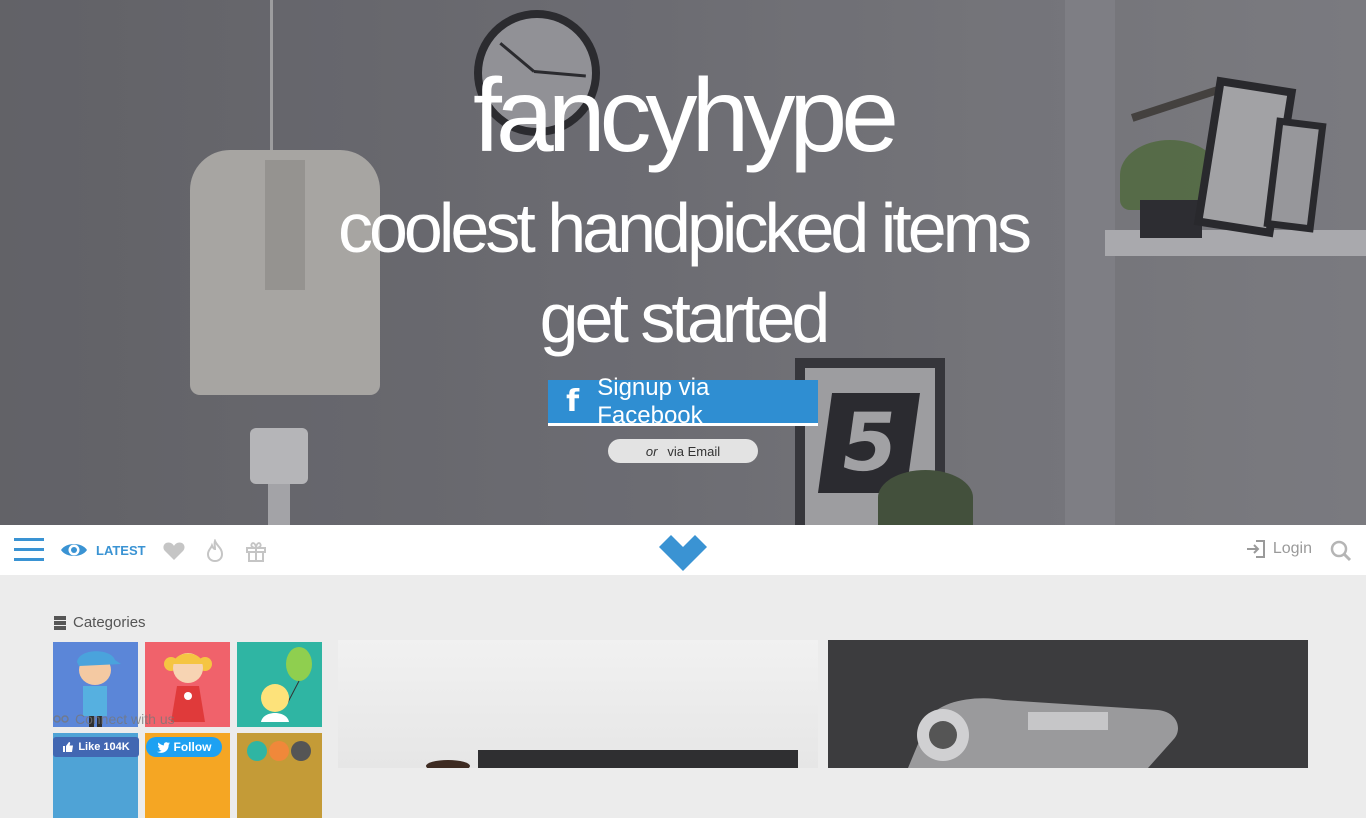 This screenshot has height=818, width=1366. I want to click on eye-icon, so click(74, 550).